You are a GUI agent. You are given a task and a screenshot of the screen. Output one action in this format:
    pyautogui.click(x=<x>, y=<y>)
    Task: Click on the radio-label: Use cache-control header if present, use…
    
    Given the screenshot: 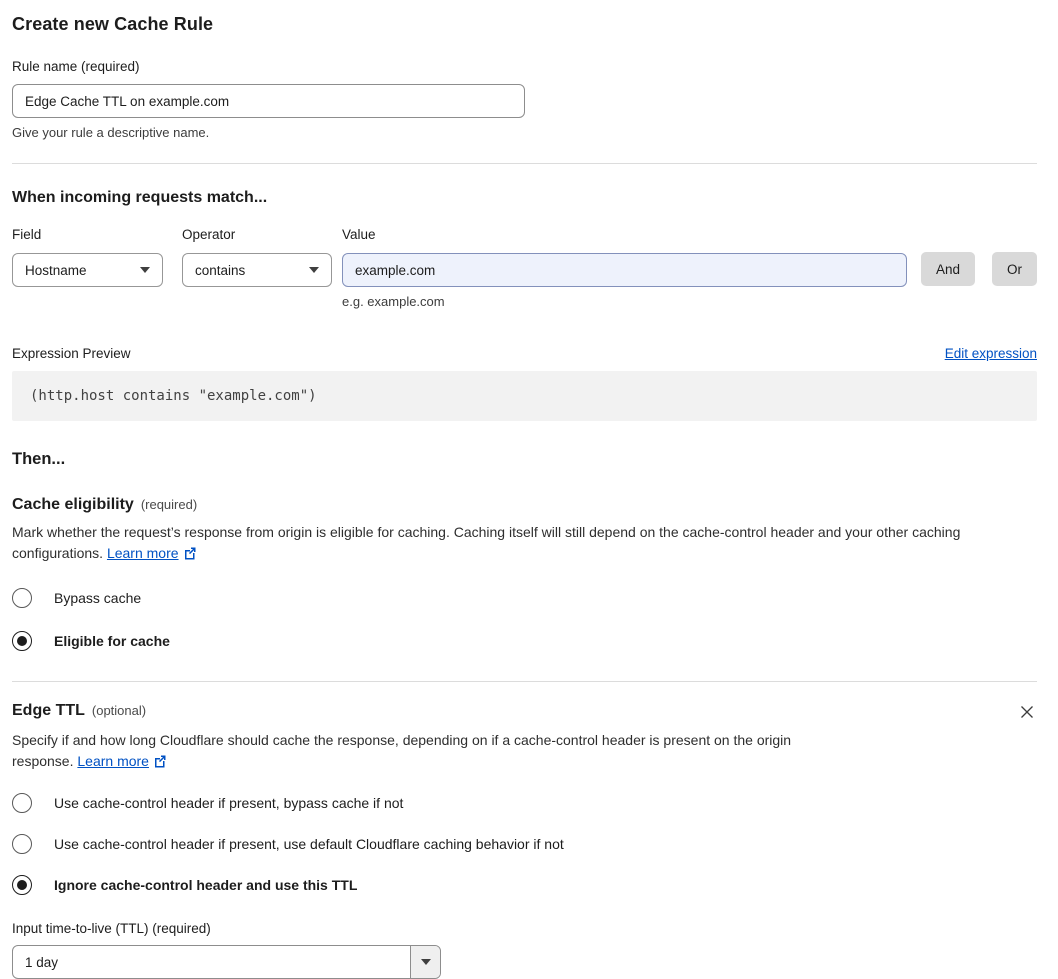 What is the action you would take?
    pyautogui.click(x=309, y=844)
    